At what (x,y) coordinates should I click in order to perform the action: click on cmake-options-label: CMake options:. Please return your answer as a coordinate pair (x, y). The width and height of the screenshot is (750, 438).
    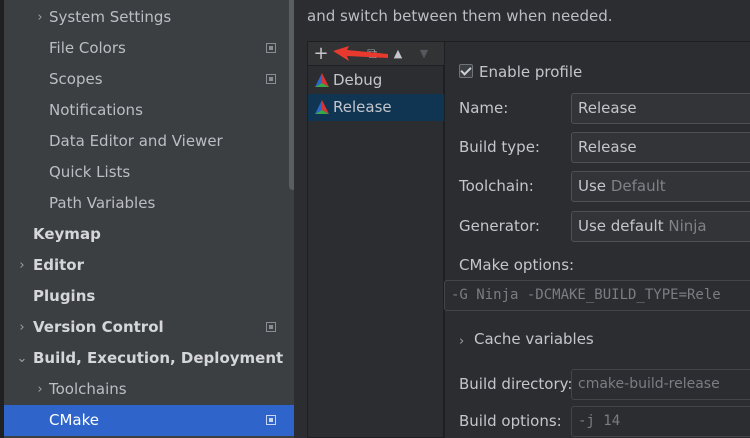
    Looking at the image, I should click on (517, 265).